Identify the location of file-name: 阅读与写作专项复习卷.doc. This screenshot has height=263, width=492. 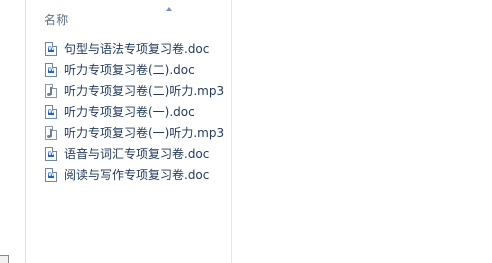
(137, 174).